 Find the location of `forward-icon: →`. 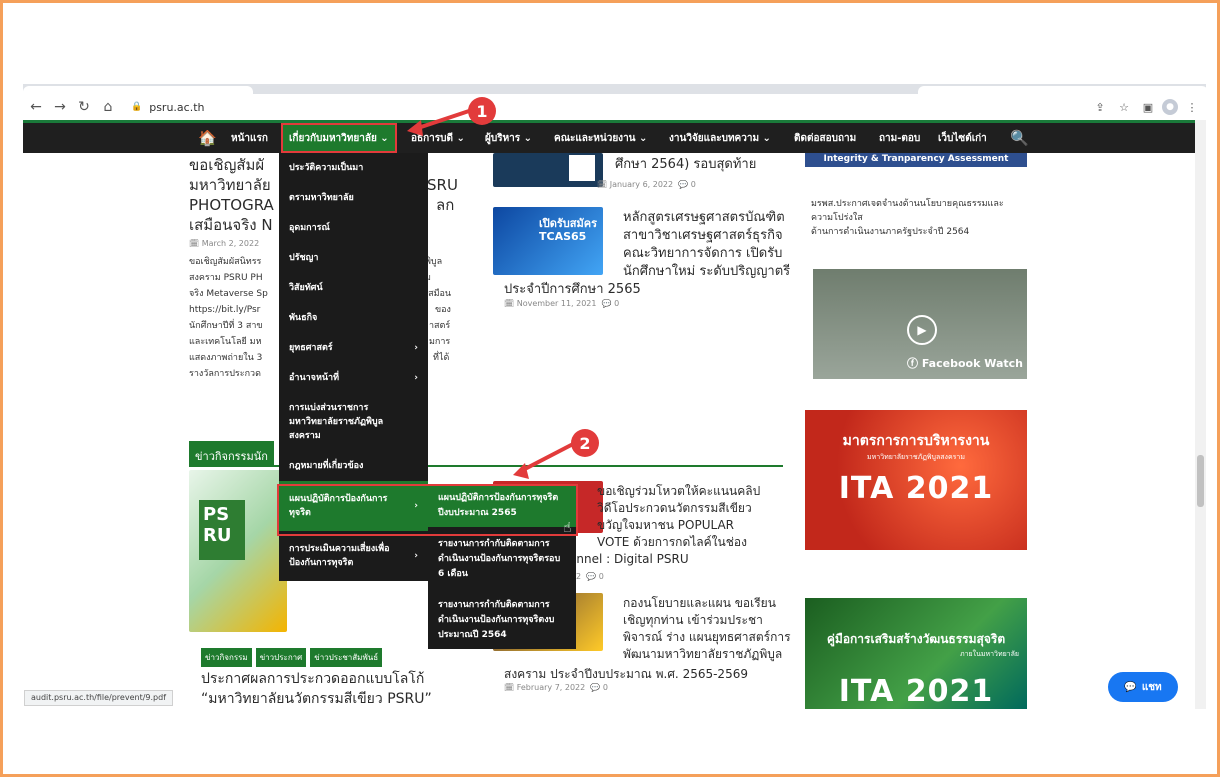

forward-icon: → is located at coordinates (60, 107).